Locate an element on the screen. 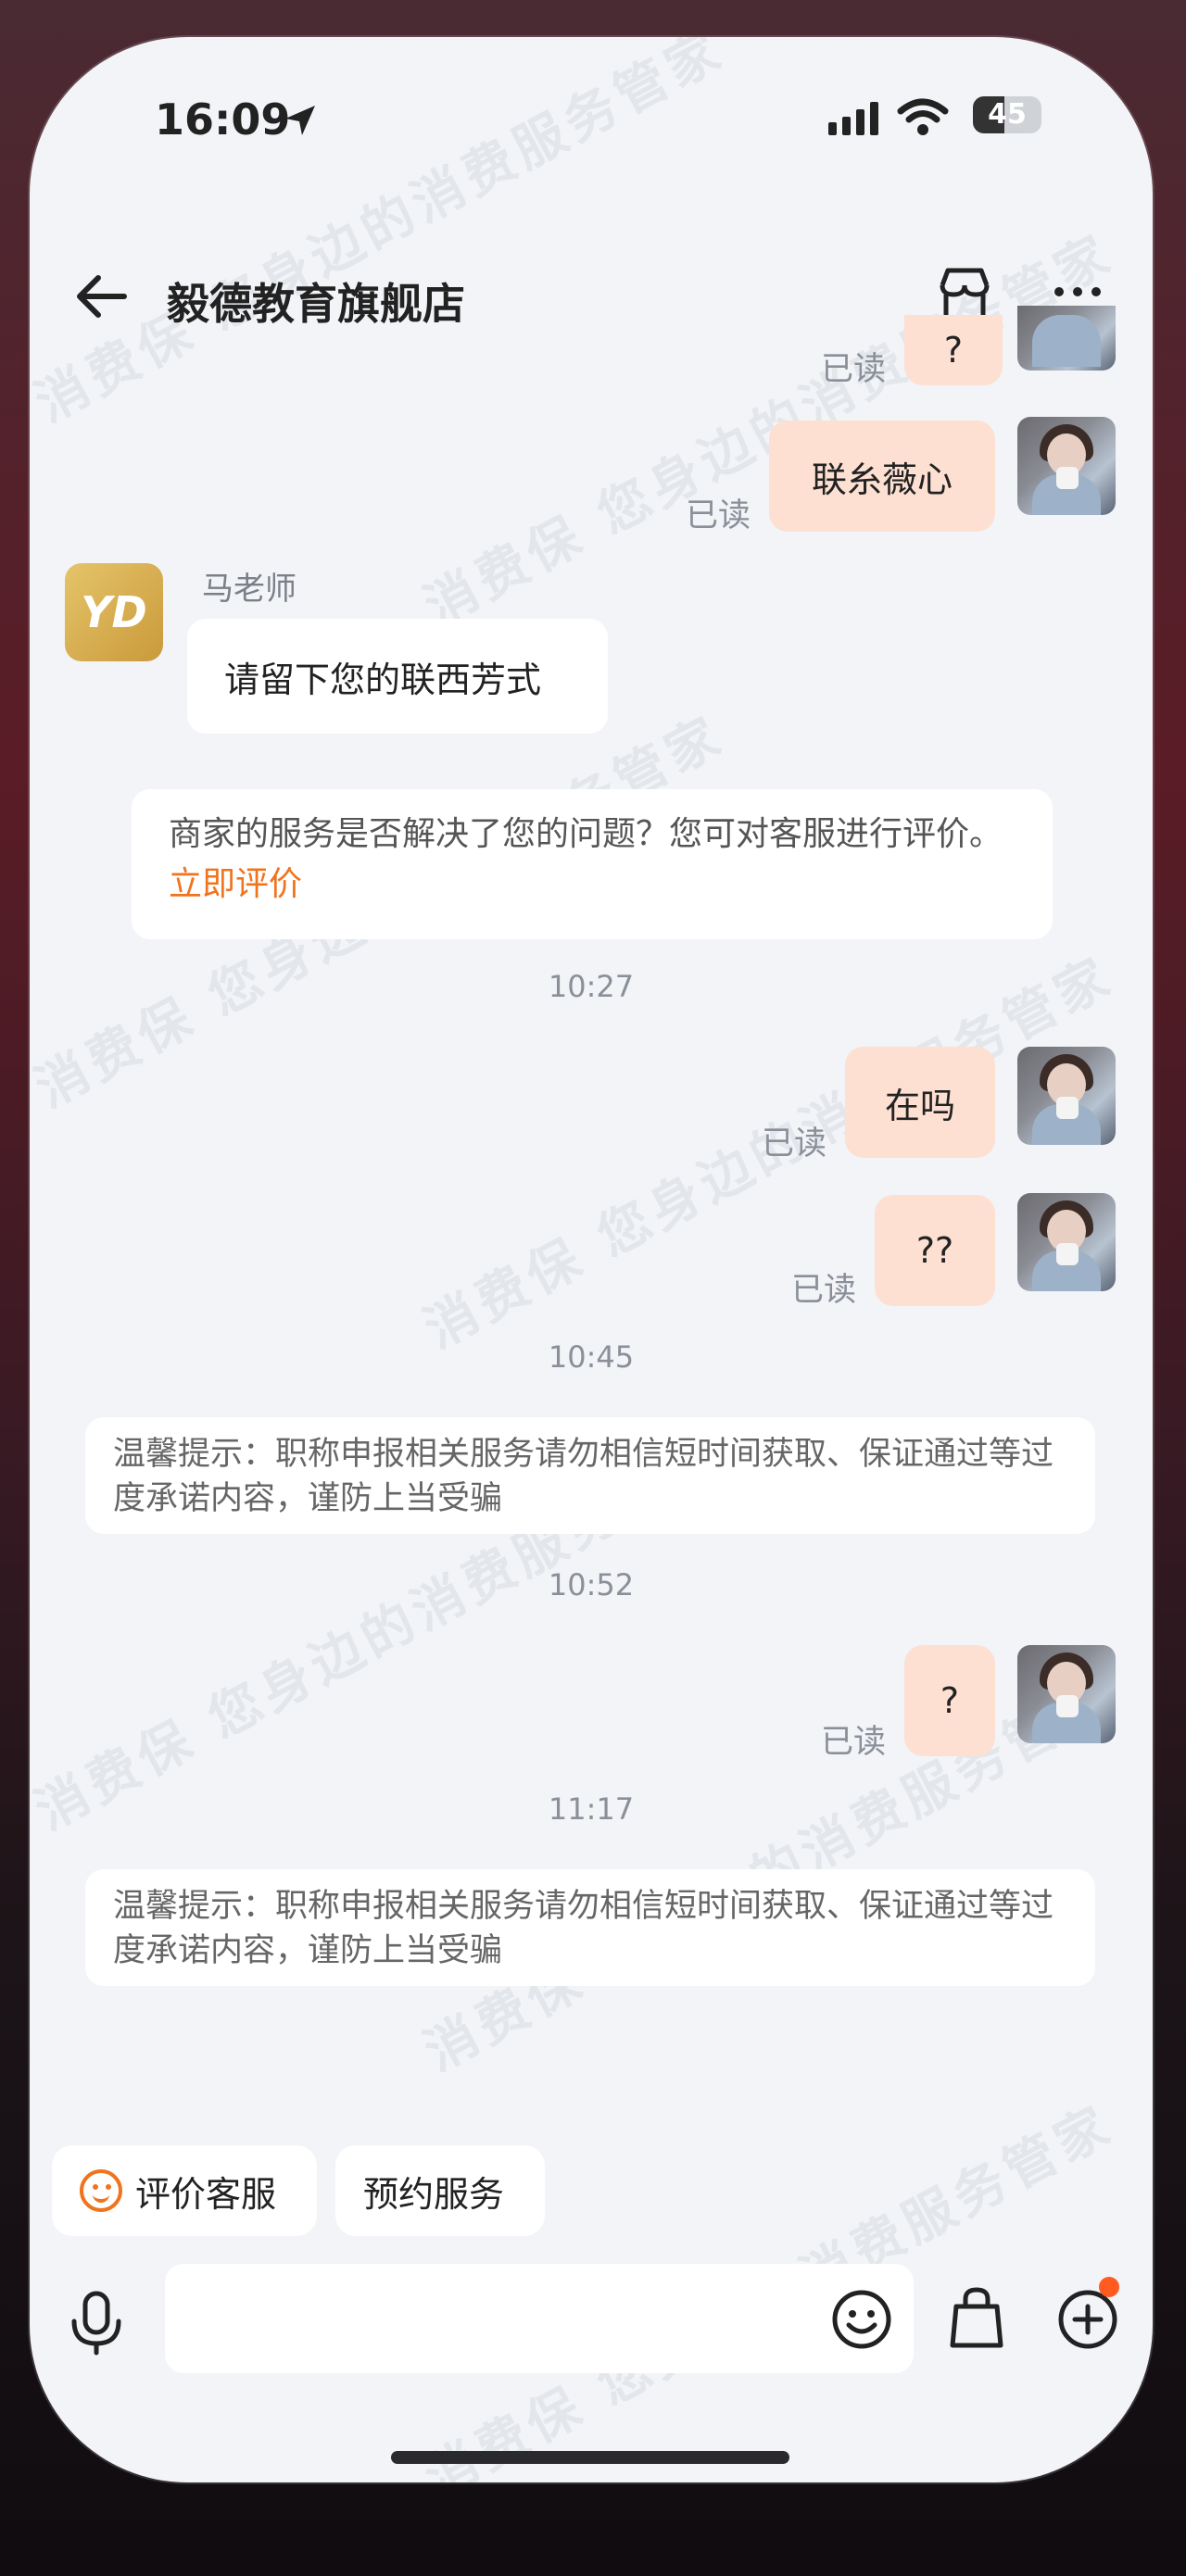 The height and width of the screenshot is (2576, 1186). rate-now-link: 立即评价 is located at coordinates (235, 884).